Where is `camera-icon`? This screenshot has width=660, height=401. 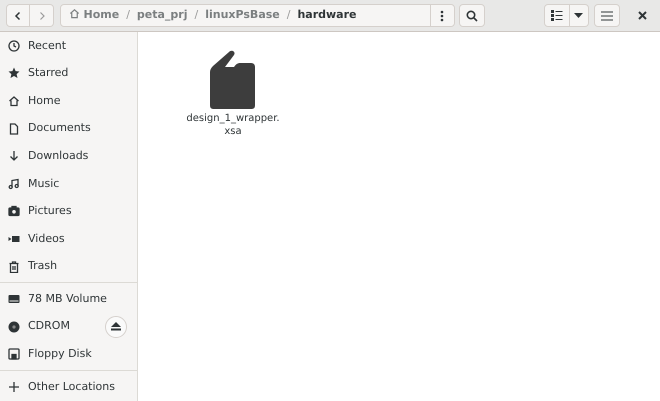 camera-icon is located at coordinates (14, 211).